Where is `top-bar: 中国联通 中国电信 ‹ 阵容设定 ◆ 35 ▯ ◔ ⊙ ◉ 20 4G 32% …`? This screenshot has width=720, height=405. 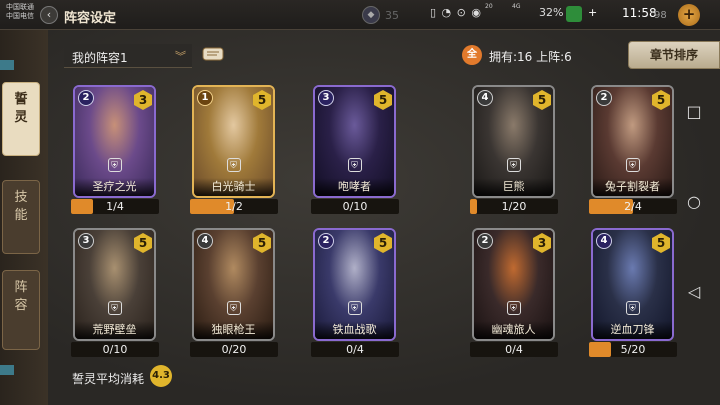 top-bar: 中国联通 中国电信 ‹ 阵容设定 ◆ 35 ▯ ◔ ⊙ ◉ 20 4G 32% … is located at coordinates (360, 15).